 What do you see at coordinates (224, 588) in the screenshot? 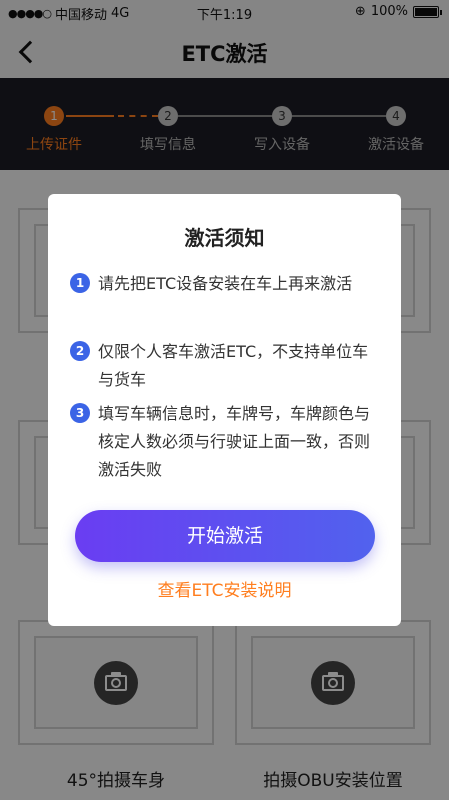
I see `etc-install-guide-link: 查看ETC安装说明` at bounding box center [224, 588].